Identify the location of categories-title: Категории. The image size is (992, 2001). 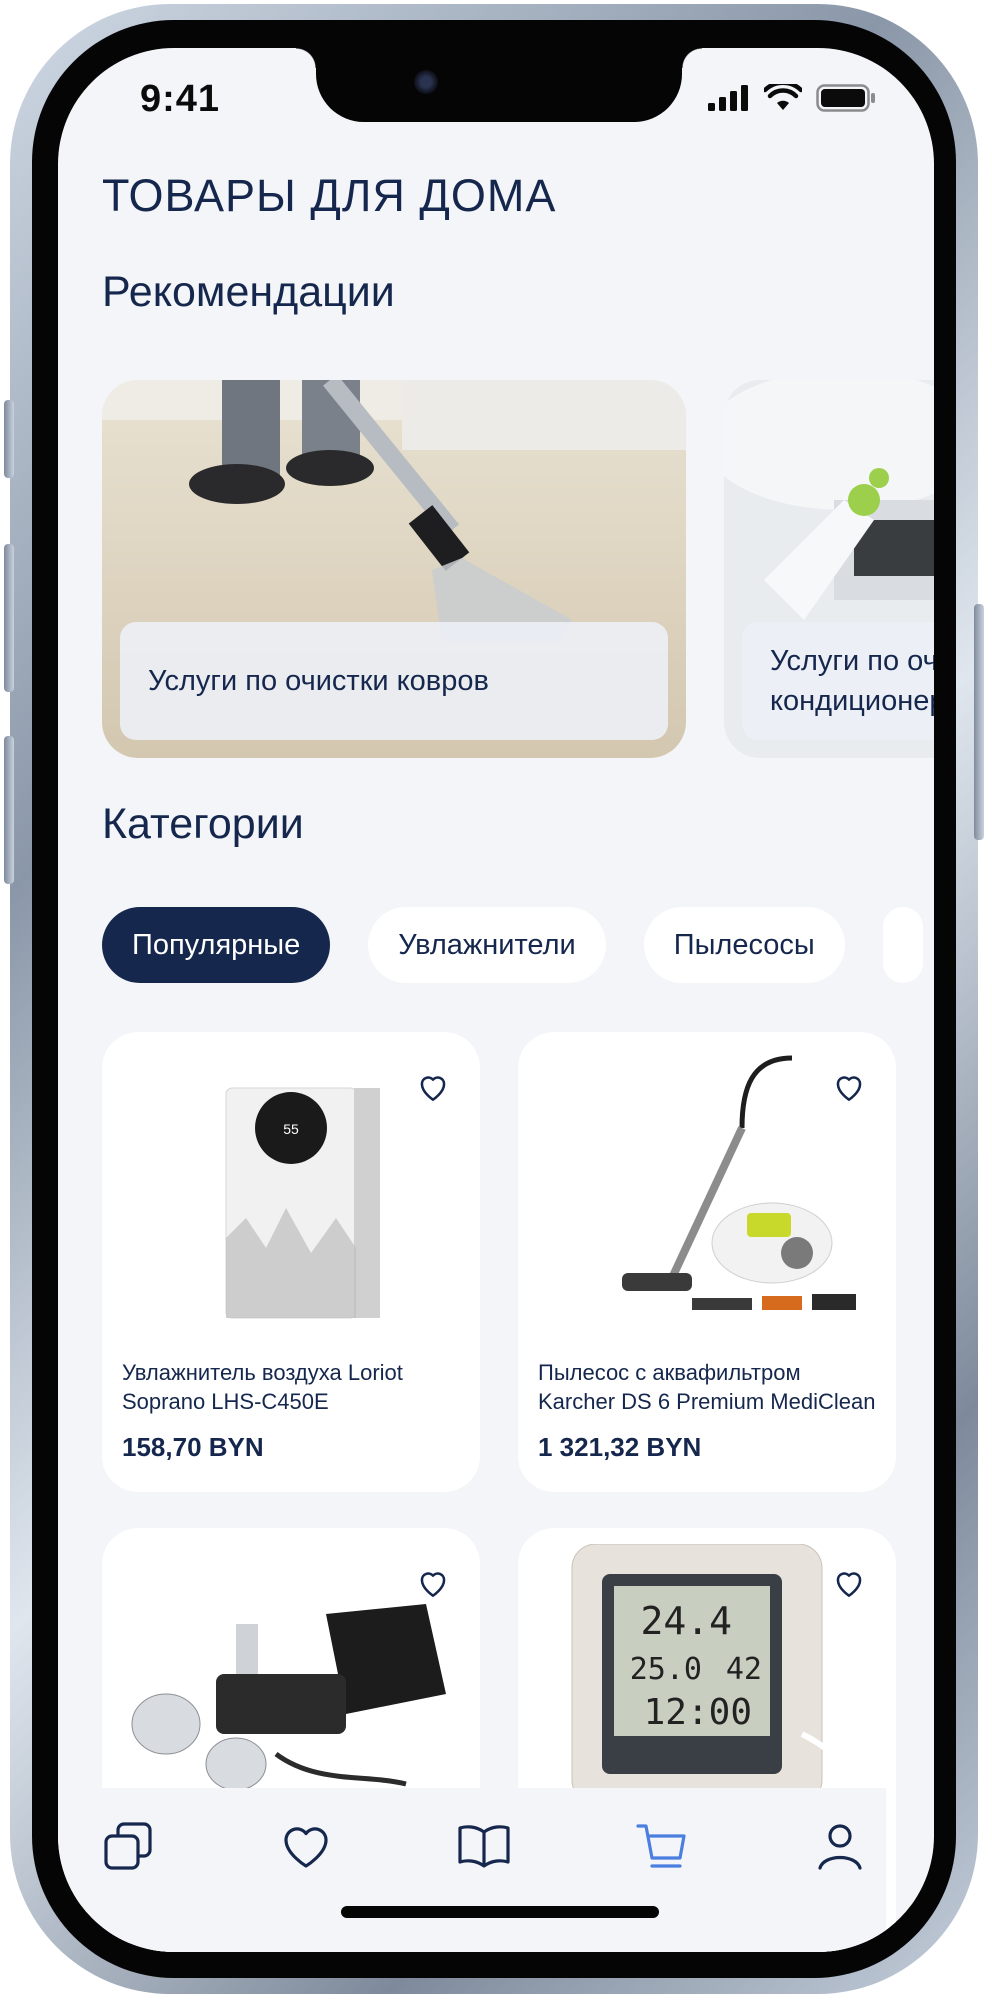
(203, 824).